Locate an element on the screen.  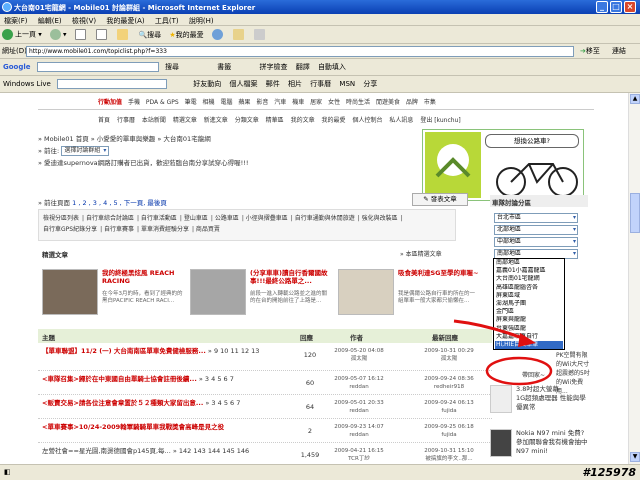
tag-5: 公路車區 is located at coordinates (227, 218).